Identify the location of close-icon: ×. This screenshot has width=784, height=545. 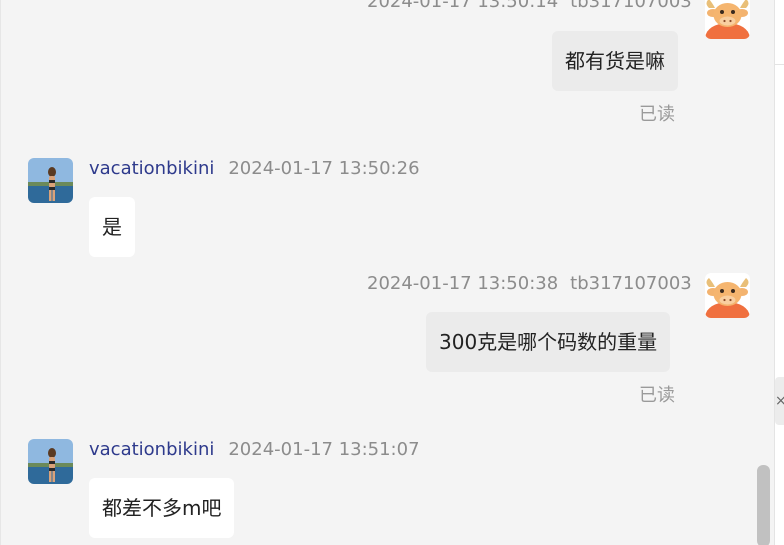
(779, 401).